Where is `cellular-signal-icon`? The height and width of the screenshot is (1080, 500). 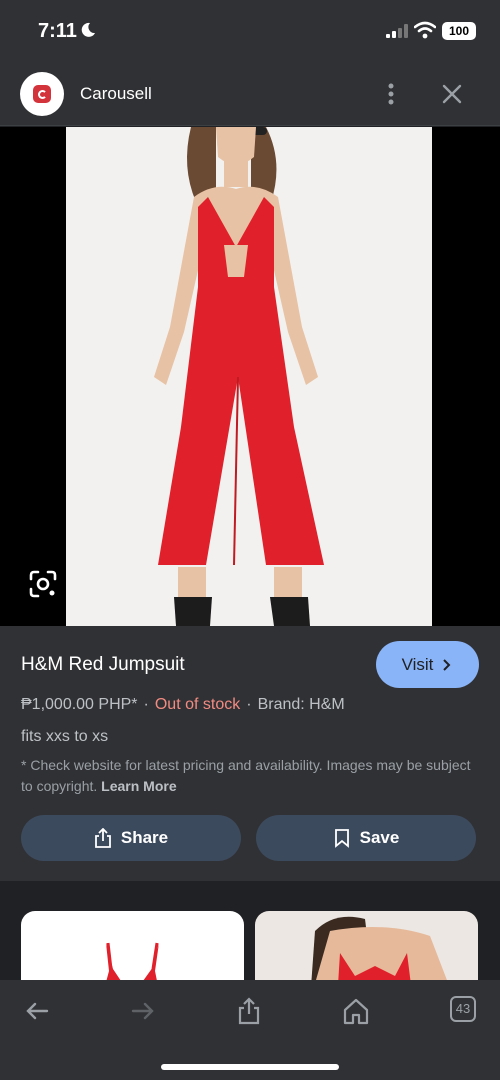 cellular-signal-icon is located at coordinates (397, 31).